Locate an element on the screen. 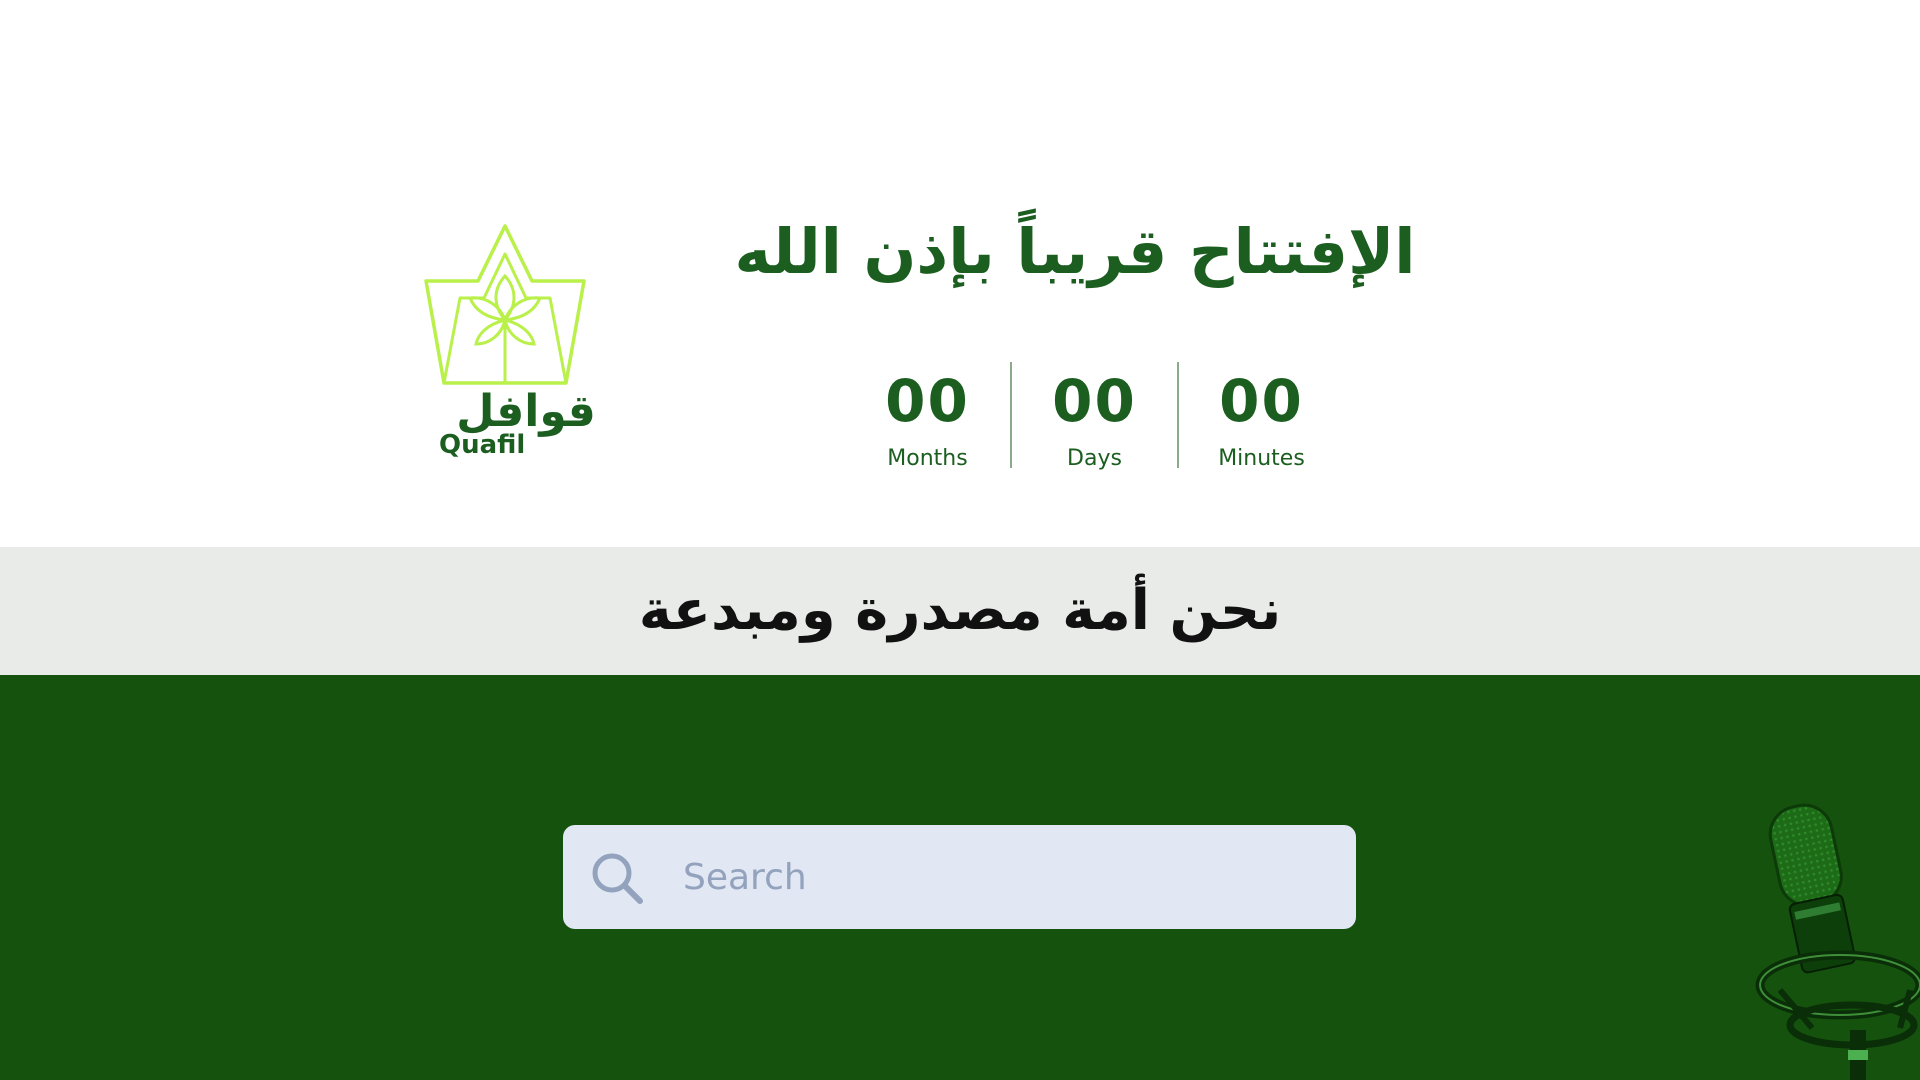 This screenshot has height=1080, width=1920. countdown-label: Minutes is located at coordinates (1261, 458).